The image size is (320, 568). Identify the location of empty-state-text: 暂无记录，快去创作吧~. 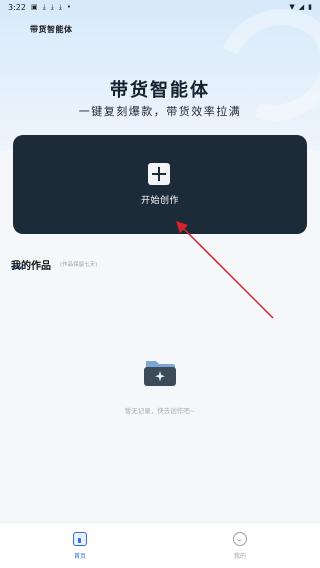
(160, 411).